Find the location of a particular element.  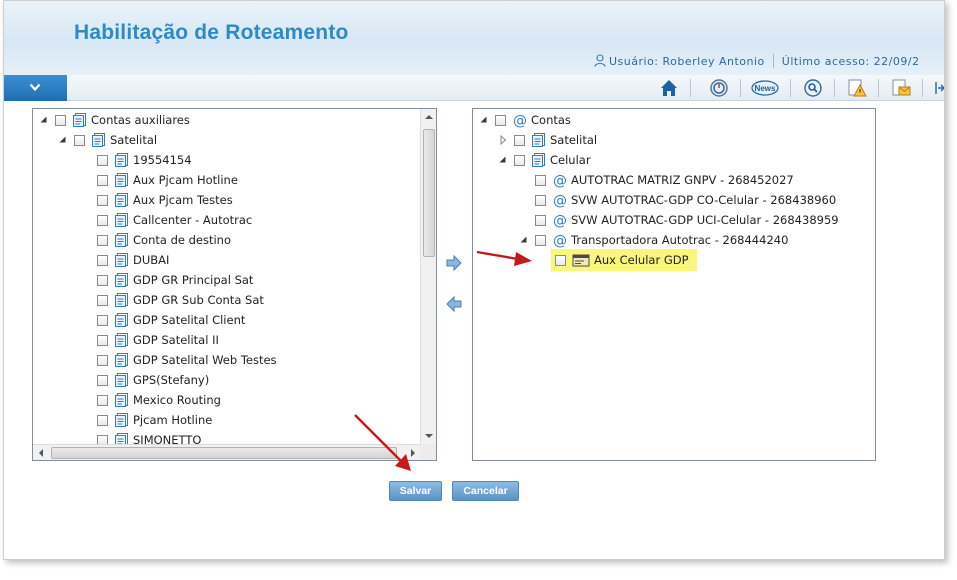

tree-node-account: @ AUTOTRAC MATRIZ GNPV - 268452027 is located at coordinates (674, 180).